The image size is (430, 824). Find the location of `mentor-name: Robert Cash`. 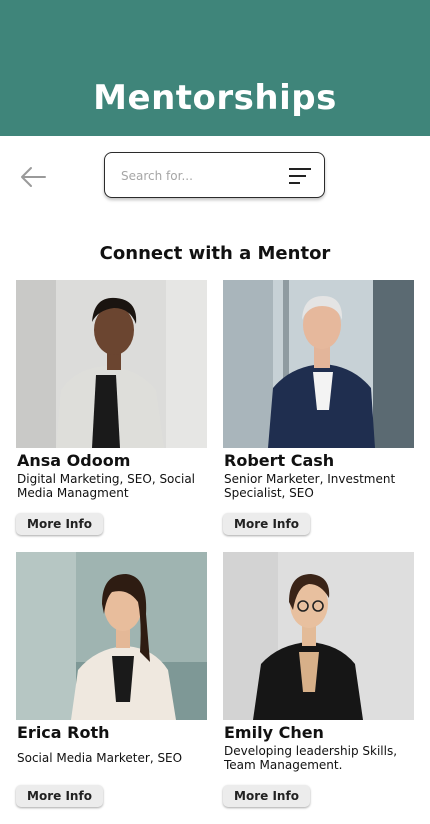

mentor-name: Robert Cash is located at coordinates (279, 460).